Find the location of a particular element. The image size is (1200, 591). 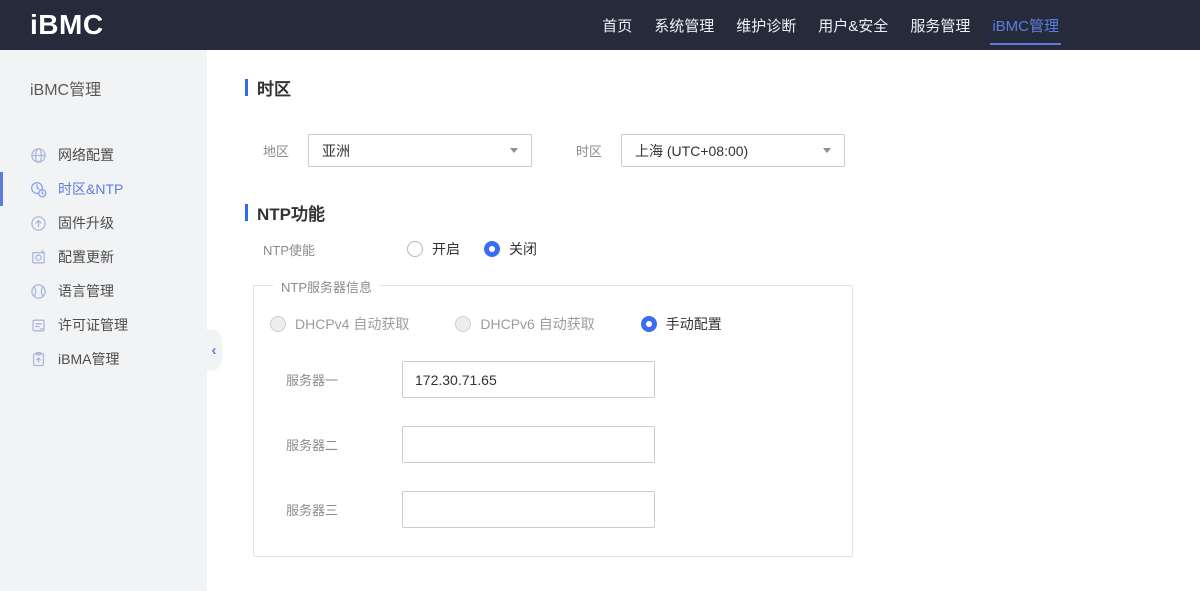

radio-label: DHCPv6 自动获取 is located at coordinates (537, 324).